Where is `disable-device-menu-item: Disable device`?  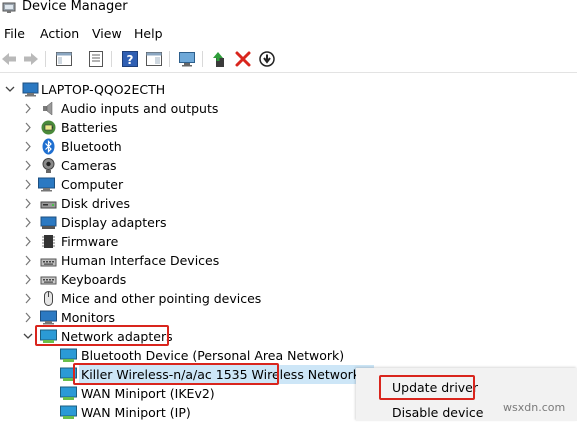
disable-device-menu-item: Disable device is located at coordinates (437, 412).